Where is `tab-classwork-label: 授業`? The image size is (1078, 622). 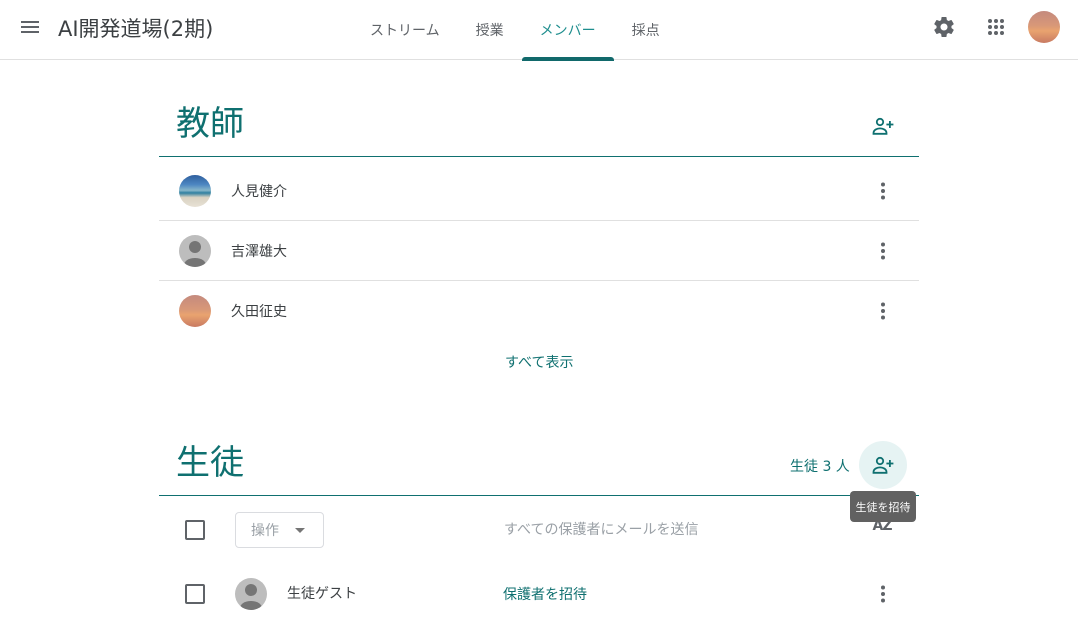
tab-classwork-label: 授業 is located at coordinates (489, 31).